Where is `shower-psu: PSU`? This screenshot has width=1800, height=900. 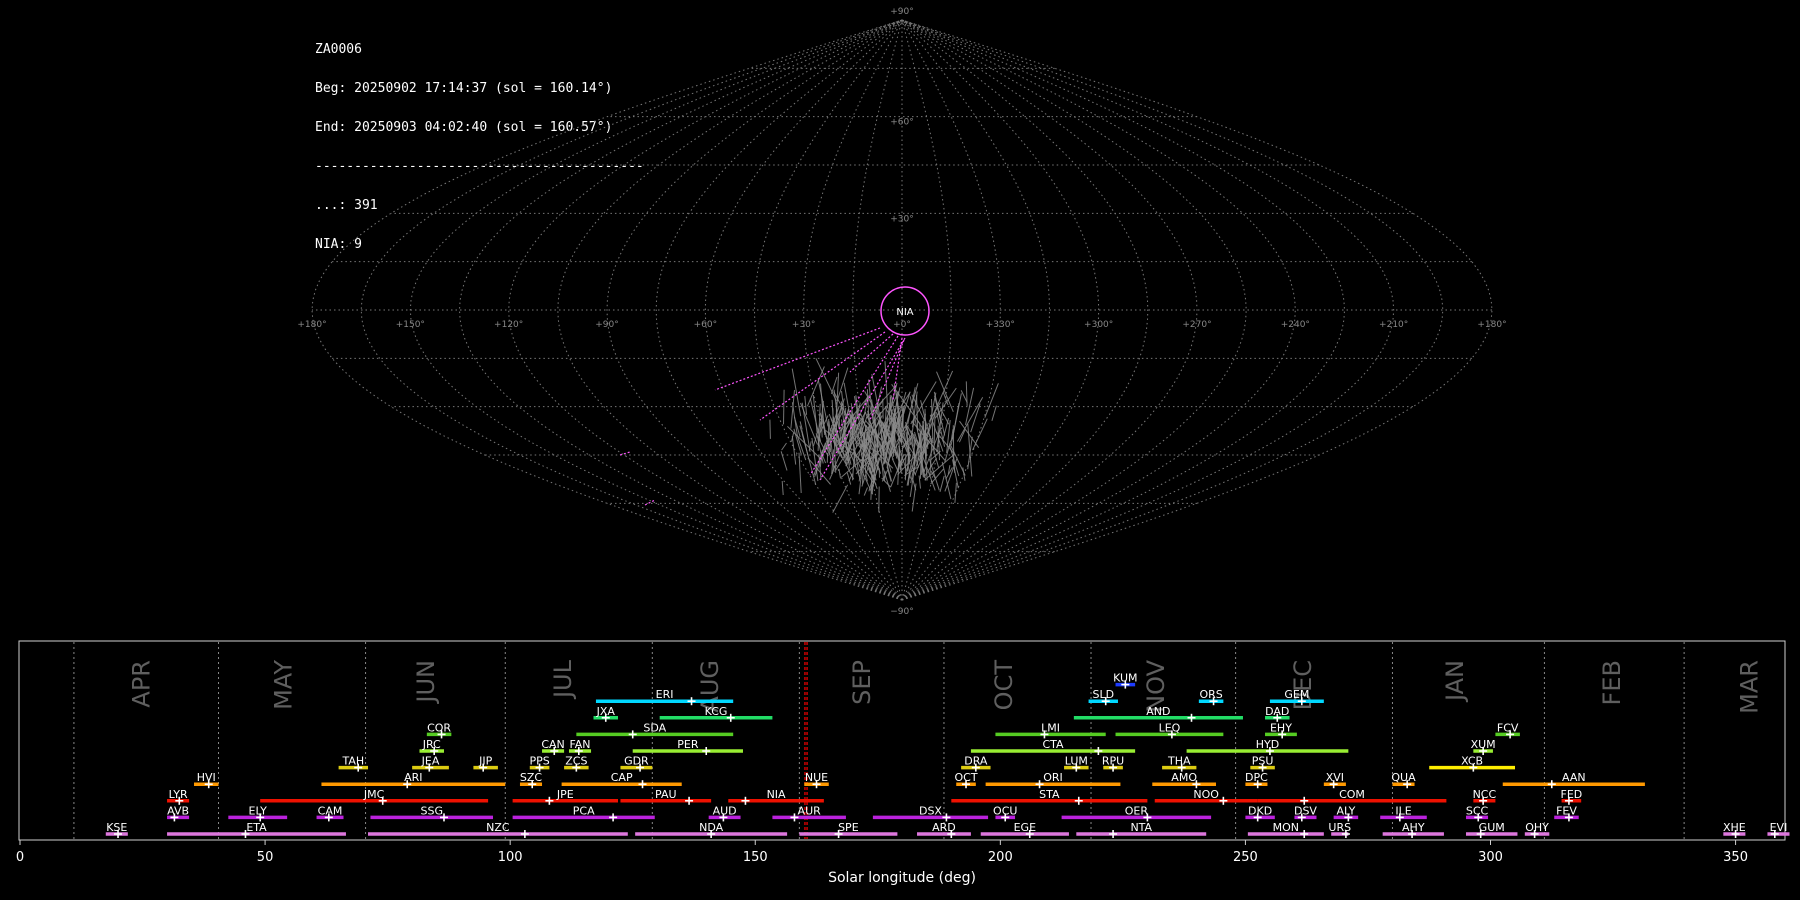
shower-psu: PSU is located at coordinates (1262, 763).